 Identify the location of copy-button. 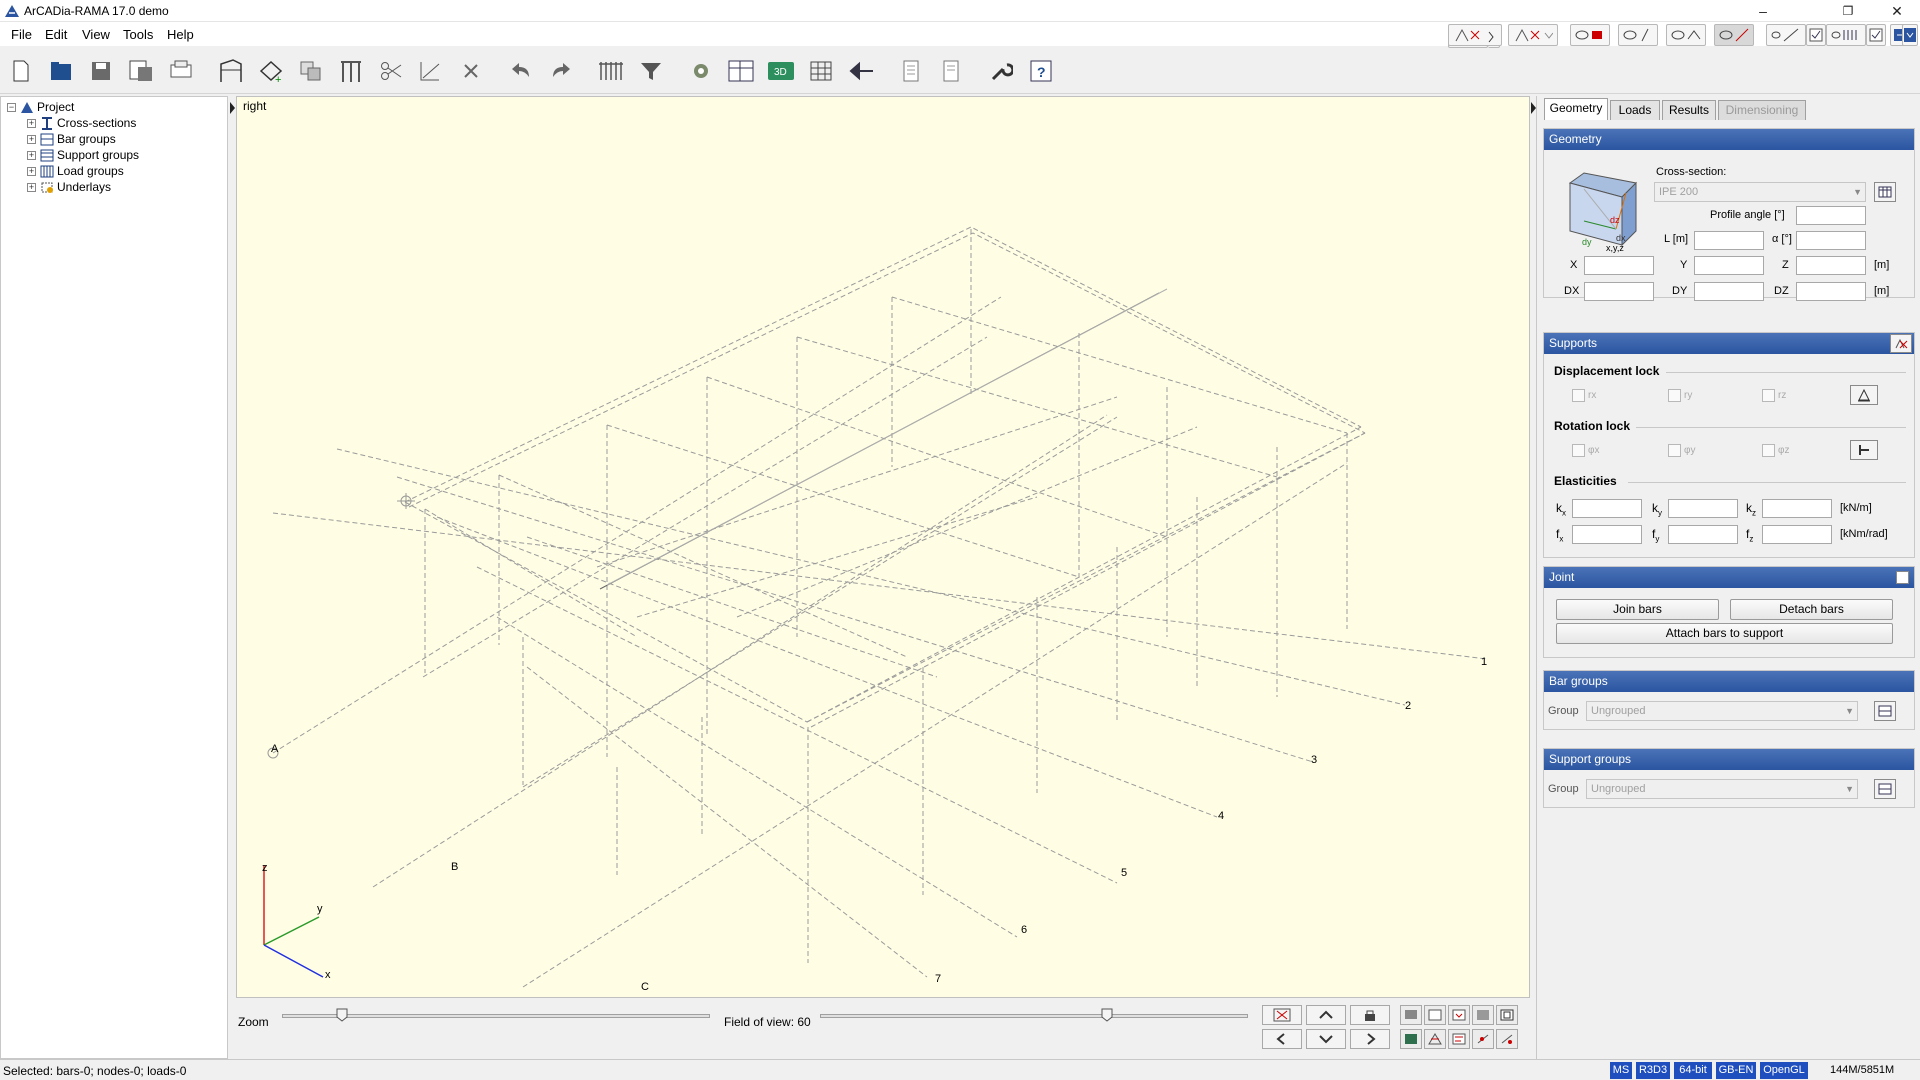
(311, 71).